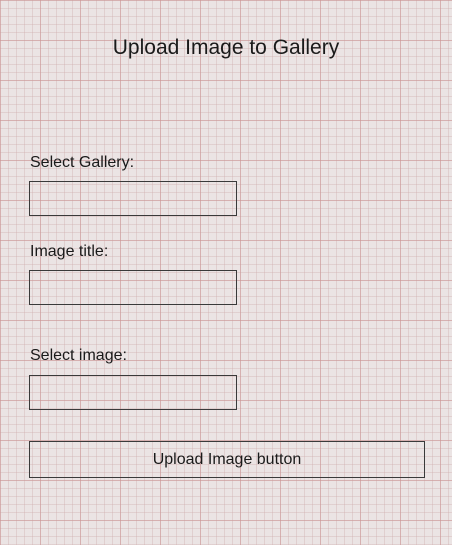 The width and height of the screenshot is (452, 545). I want to click on select-gallery-field, so click(133, 198).